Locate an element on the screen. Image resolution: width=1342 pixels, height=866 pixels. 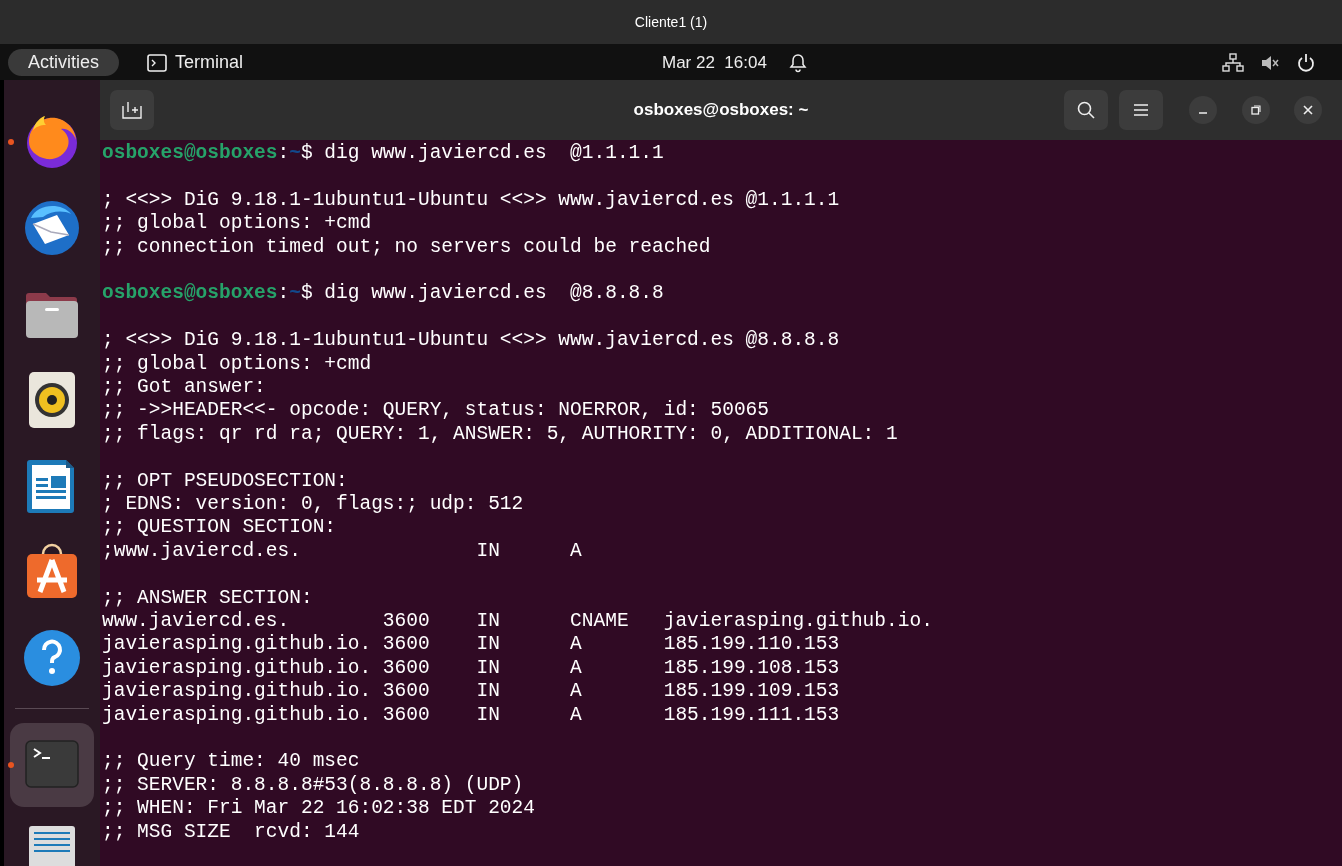
app-menu-label: Terminal is located at coordinates (209, 62).